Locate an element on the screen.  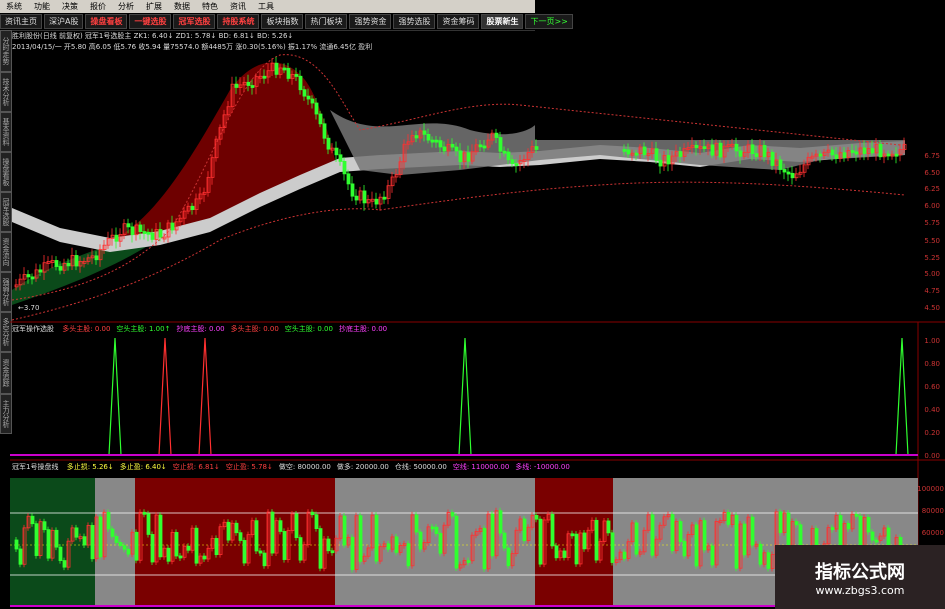
panel3-tick: 100000 is located at coordinates (930, 489).